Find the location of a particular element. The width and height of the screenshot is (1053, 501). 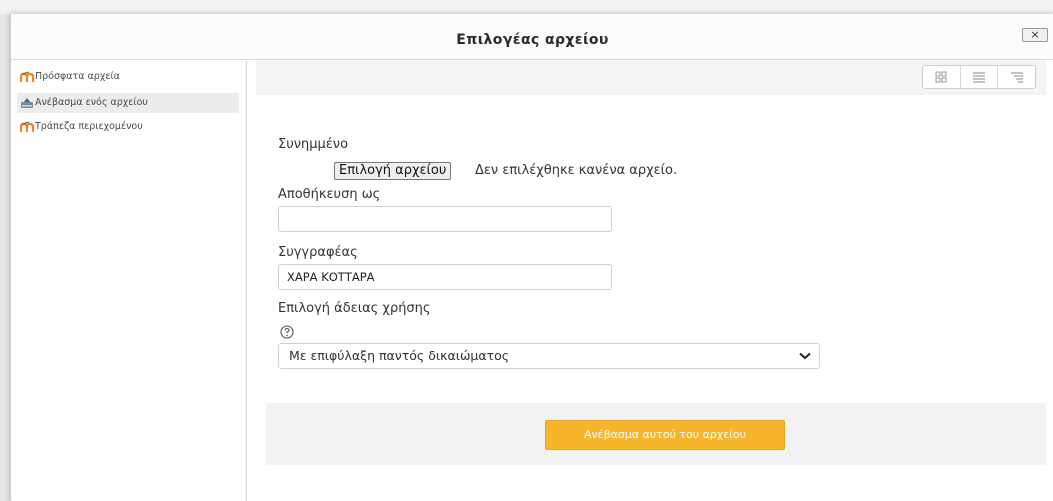

author-input is located at coordinates (445, 277).